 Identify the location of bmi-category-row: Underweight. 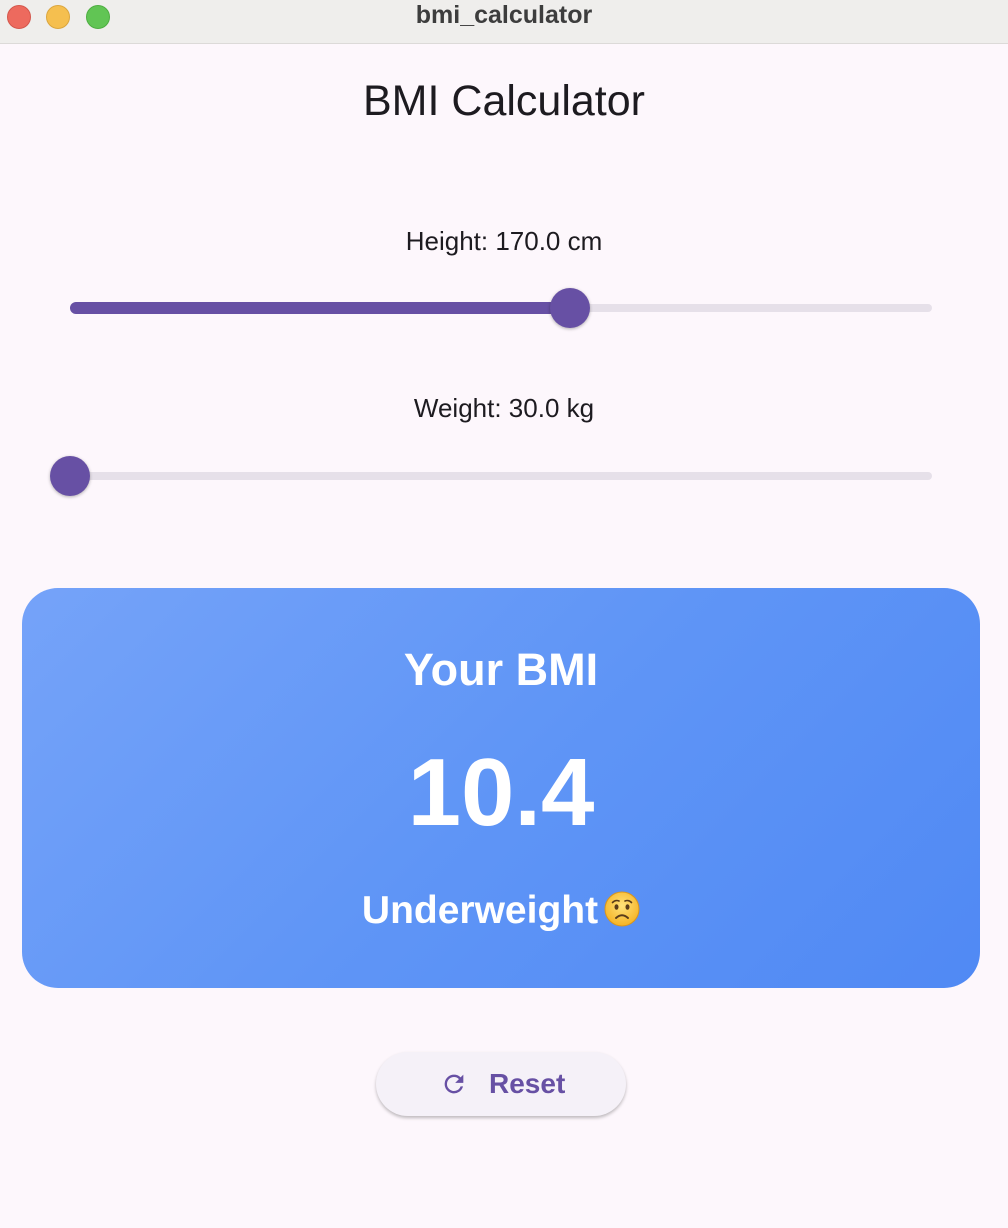
(501, 911).